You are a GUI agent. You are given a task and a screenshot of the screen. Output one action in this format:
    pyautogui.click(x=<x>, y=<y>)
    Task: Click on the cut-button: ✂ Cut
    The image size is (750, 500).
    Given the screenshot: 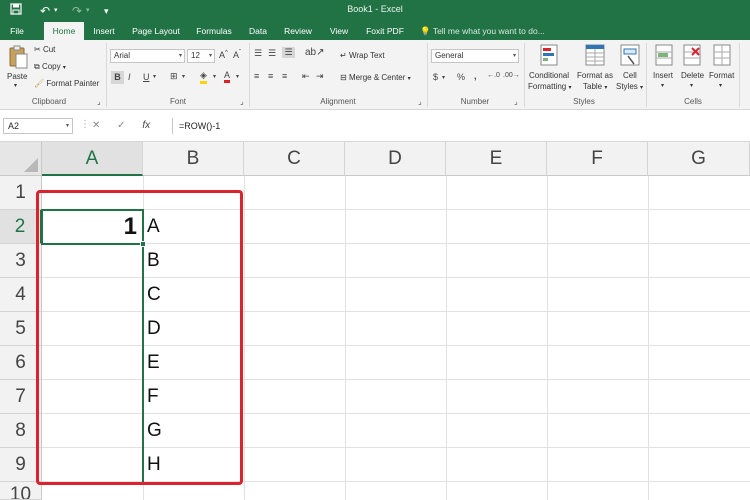 What is the action you would take?
    pyautogui.click(x=44, y=49)
    